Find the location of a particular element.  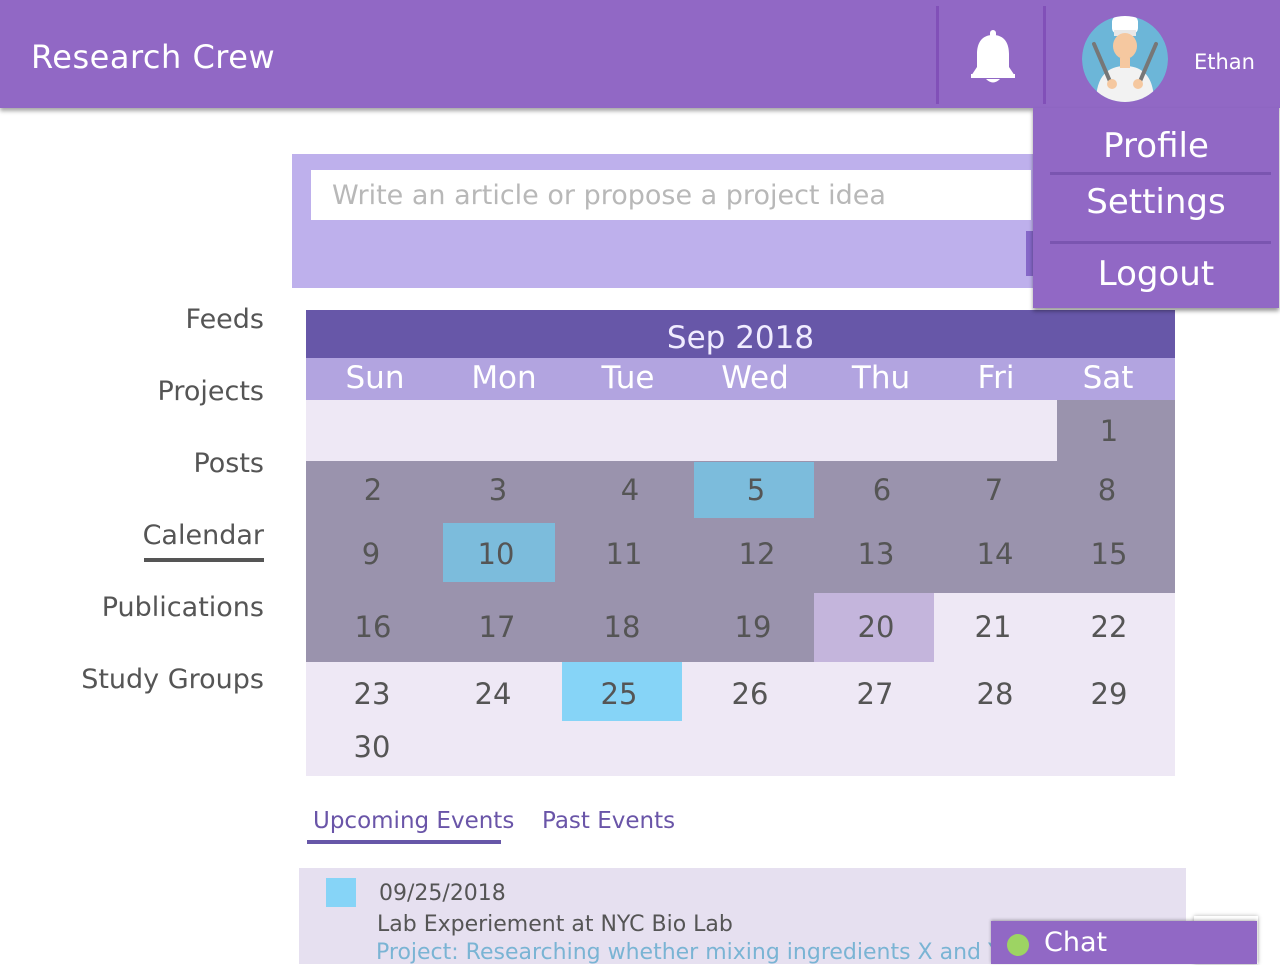

weekday-header: Sun Mon Tue Wed Thu Fri Sat is located at coordinates (740, 379).